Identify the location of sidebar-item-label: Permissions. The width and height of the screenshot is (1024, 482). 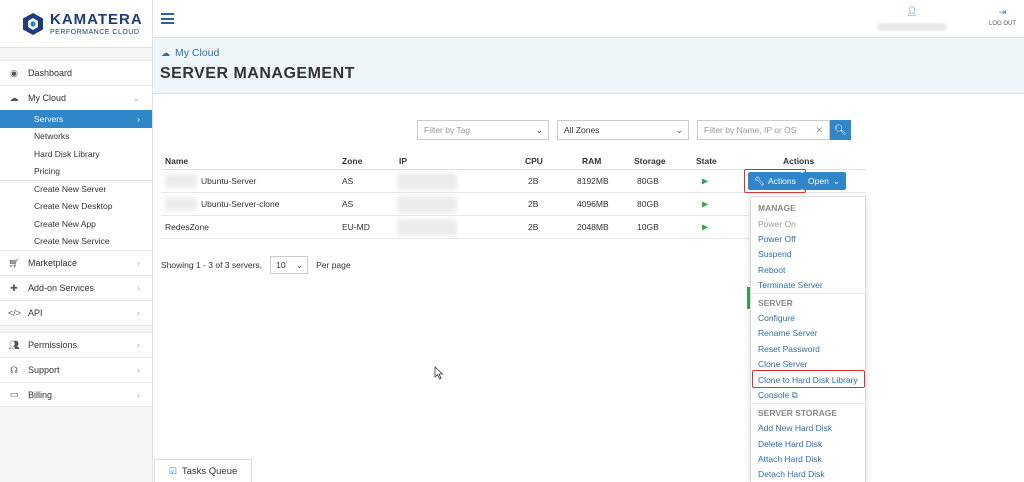
(53, 345).